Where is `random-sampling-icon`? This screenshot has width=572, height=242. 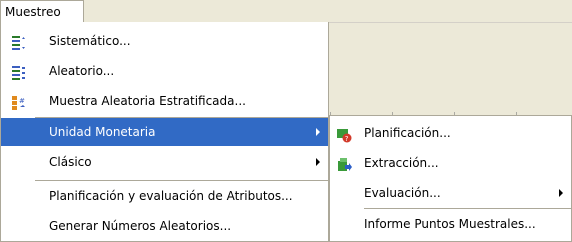
random-sampling-icon is located at coordinates (19, 71).